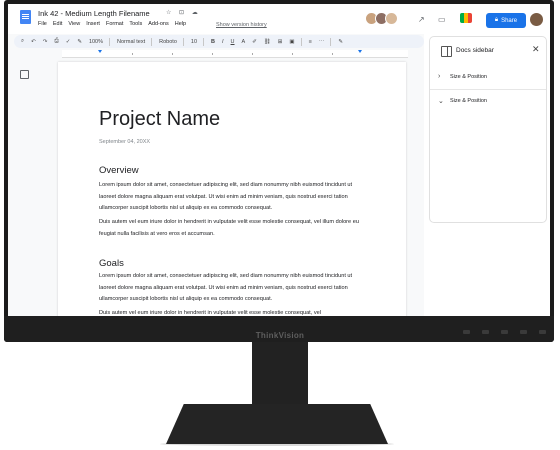 The image size is (560, 450). What do you see at coordinates (391, 18) in the screenshot?
I see `avatar` at bounding box center [391, 18].